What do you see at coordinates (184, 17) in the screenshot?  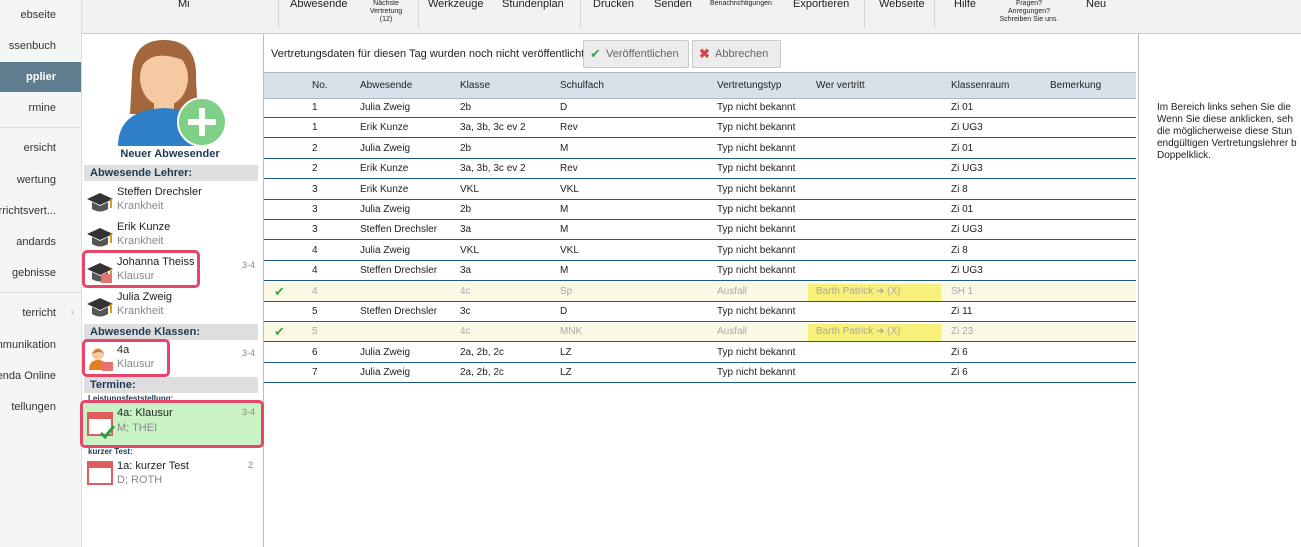 I see `day-selector: Mi` at bounding box center [184, 17].